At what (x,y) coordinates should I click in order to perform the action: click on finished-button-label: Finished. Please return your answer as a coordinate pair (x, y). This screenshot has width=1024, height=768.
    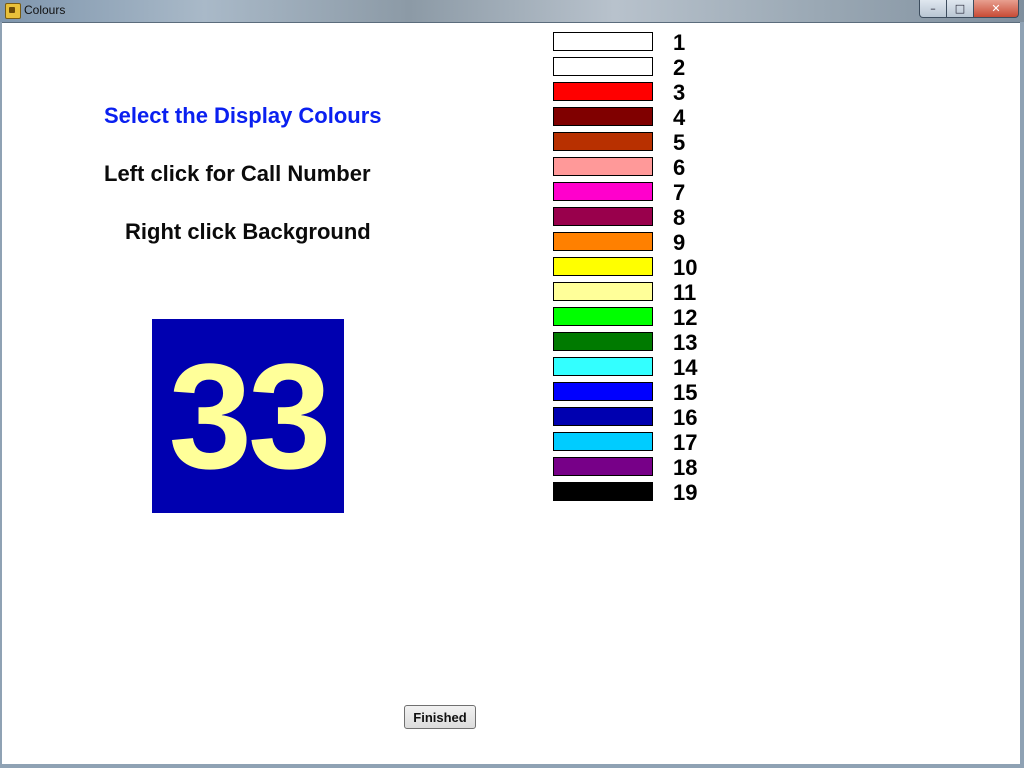
    Looking at the image, I should click on (440, 717).